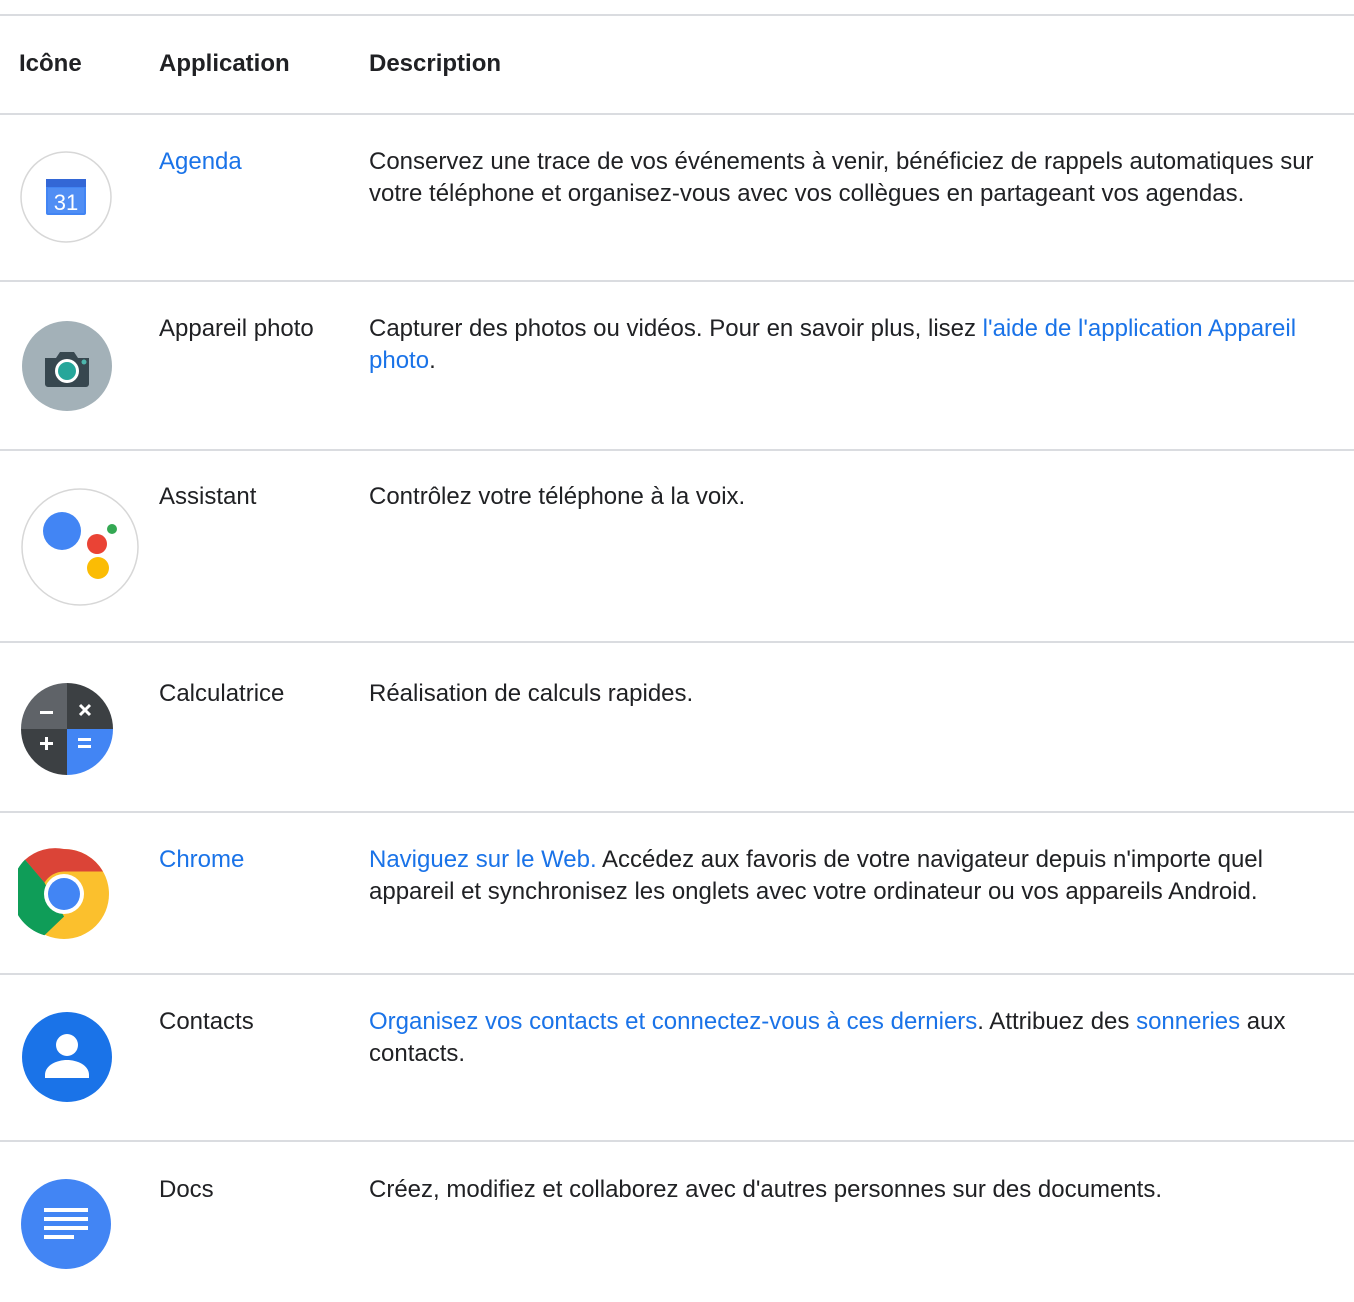 This screenshot has height=1302, width=1354. I want to click on description-calculator: Réalisation de calculs rapides., so click(531, 693).